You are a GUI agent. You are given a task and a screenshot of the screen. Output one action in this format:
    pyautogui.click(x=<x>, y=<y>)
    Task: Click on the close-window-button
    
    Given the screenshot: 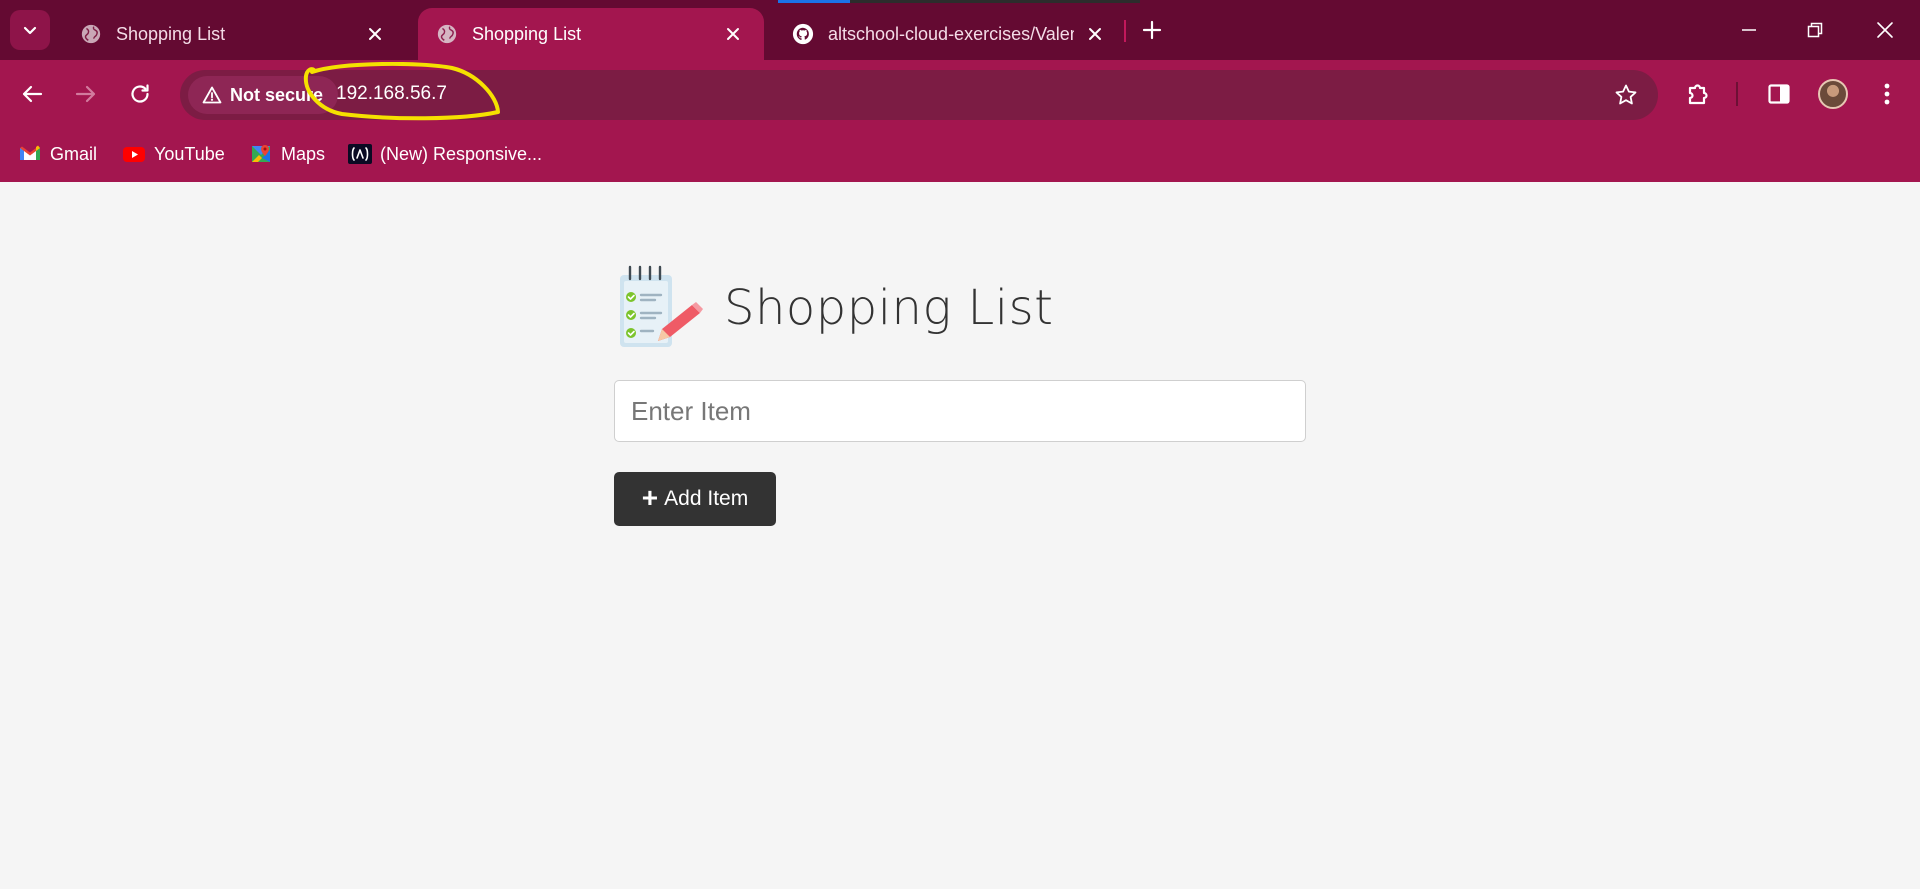 What is the action you would take?
    pyautogui.click(x=1885, y=30)
    